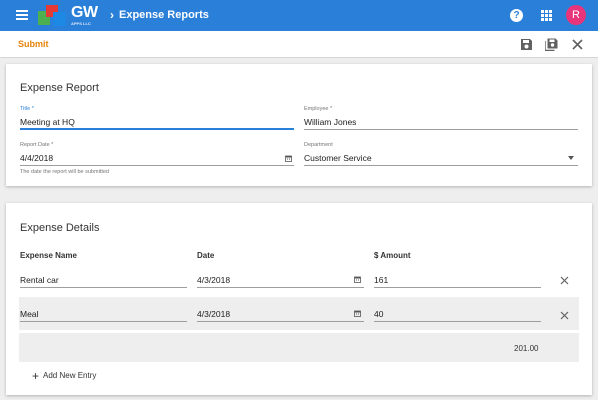  I want to click on employee-field-value: William Jones, so click(330, 122).